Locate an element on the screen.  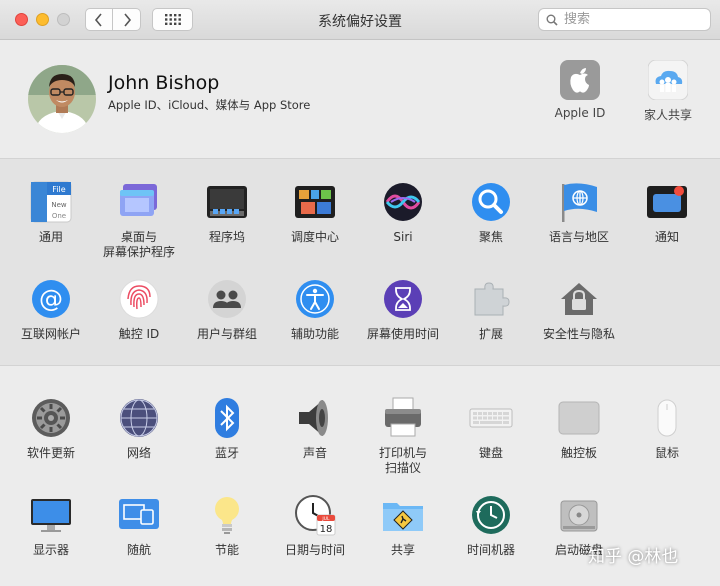
printer-icon is located at coordinates (403, 417).